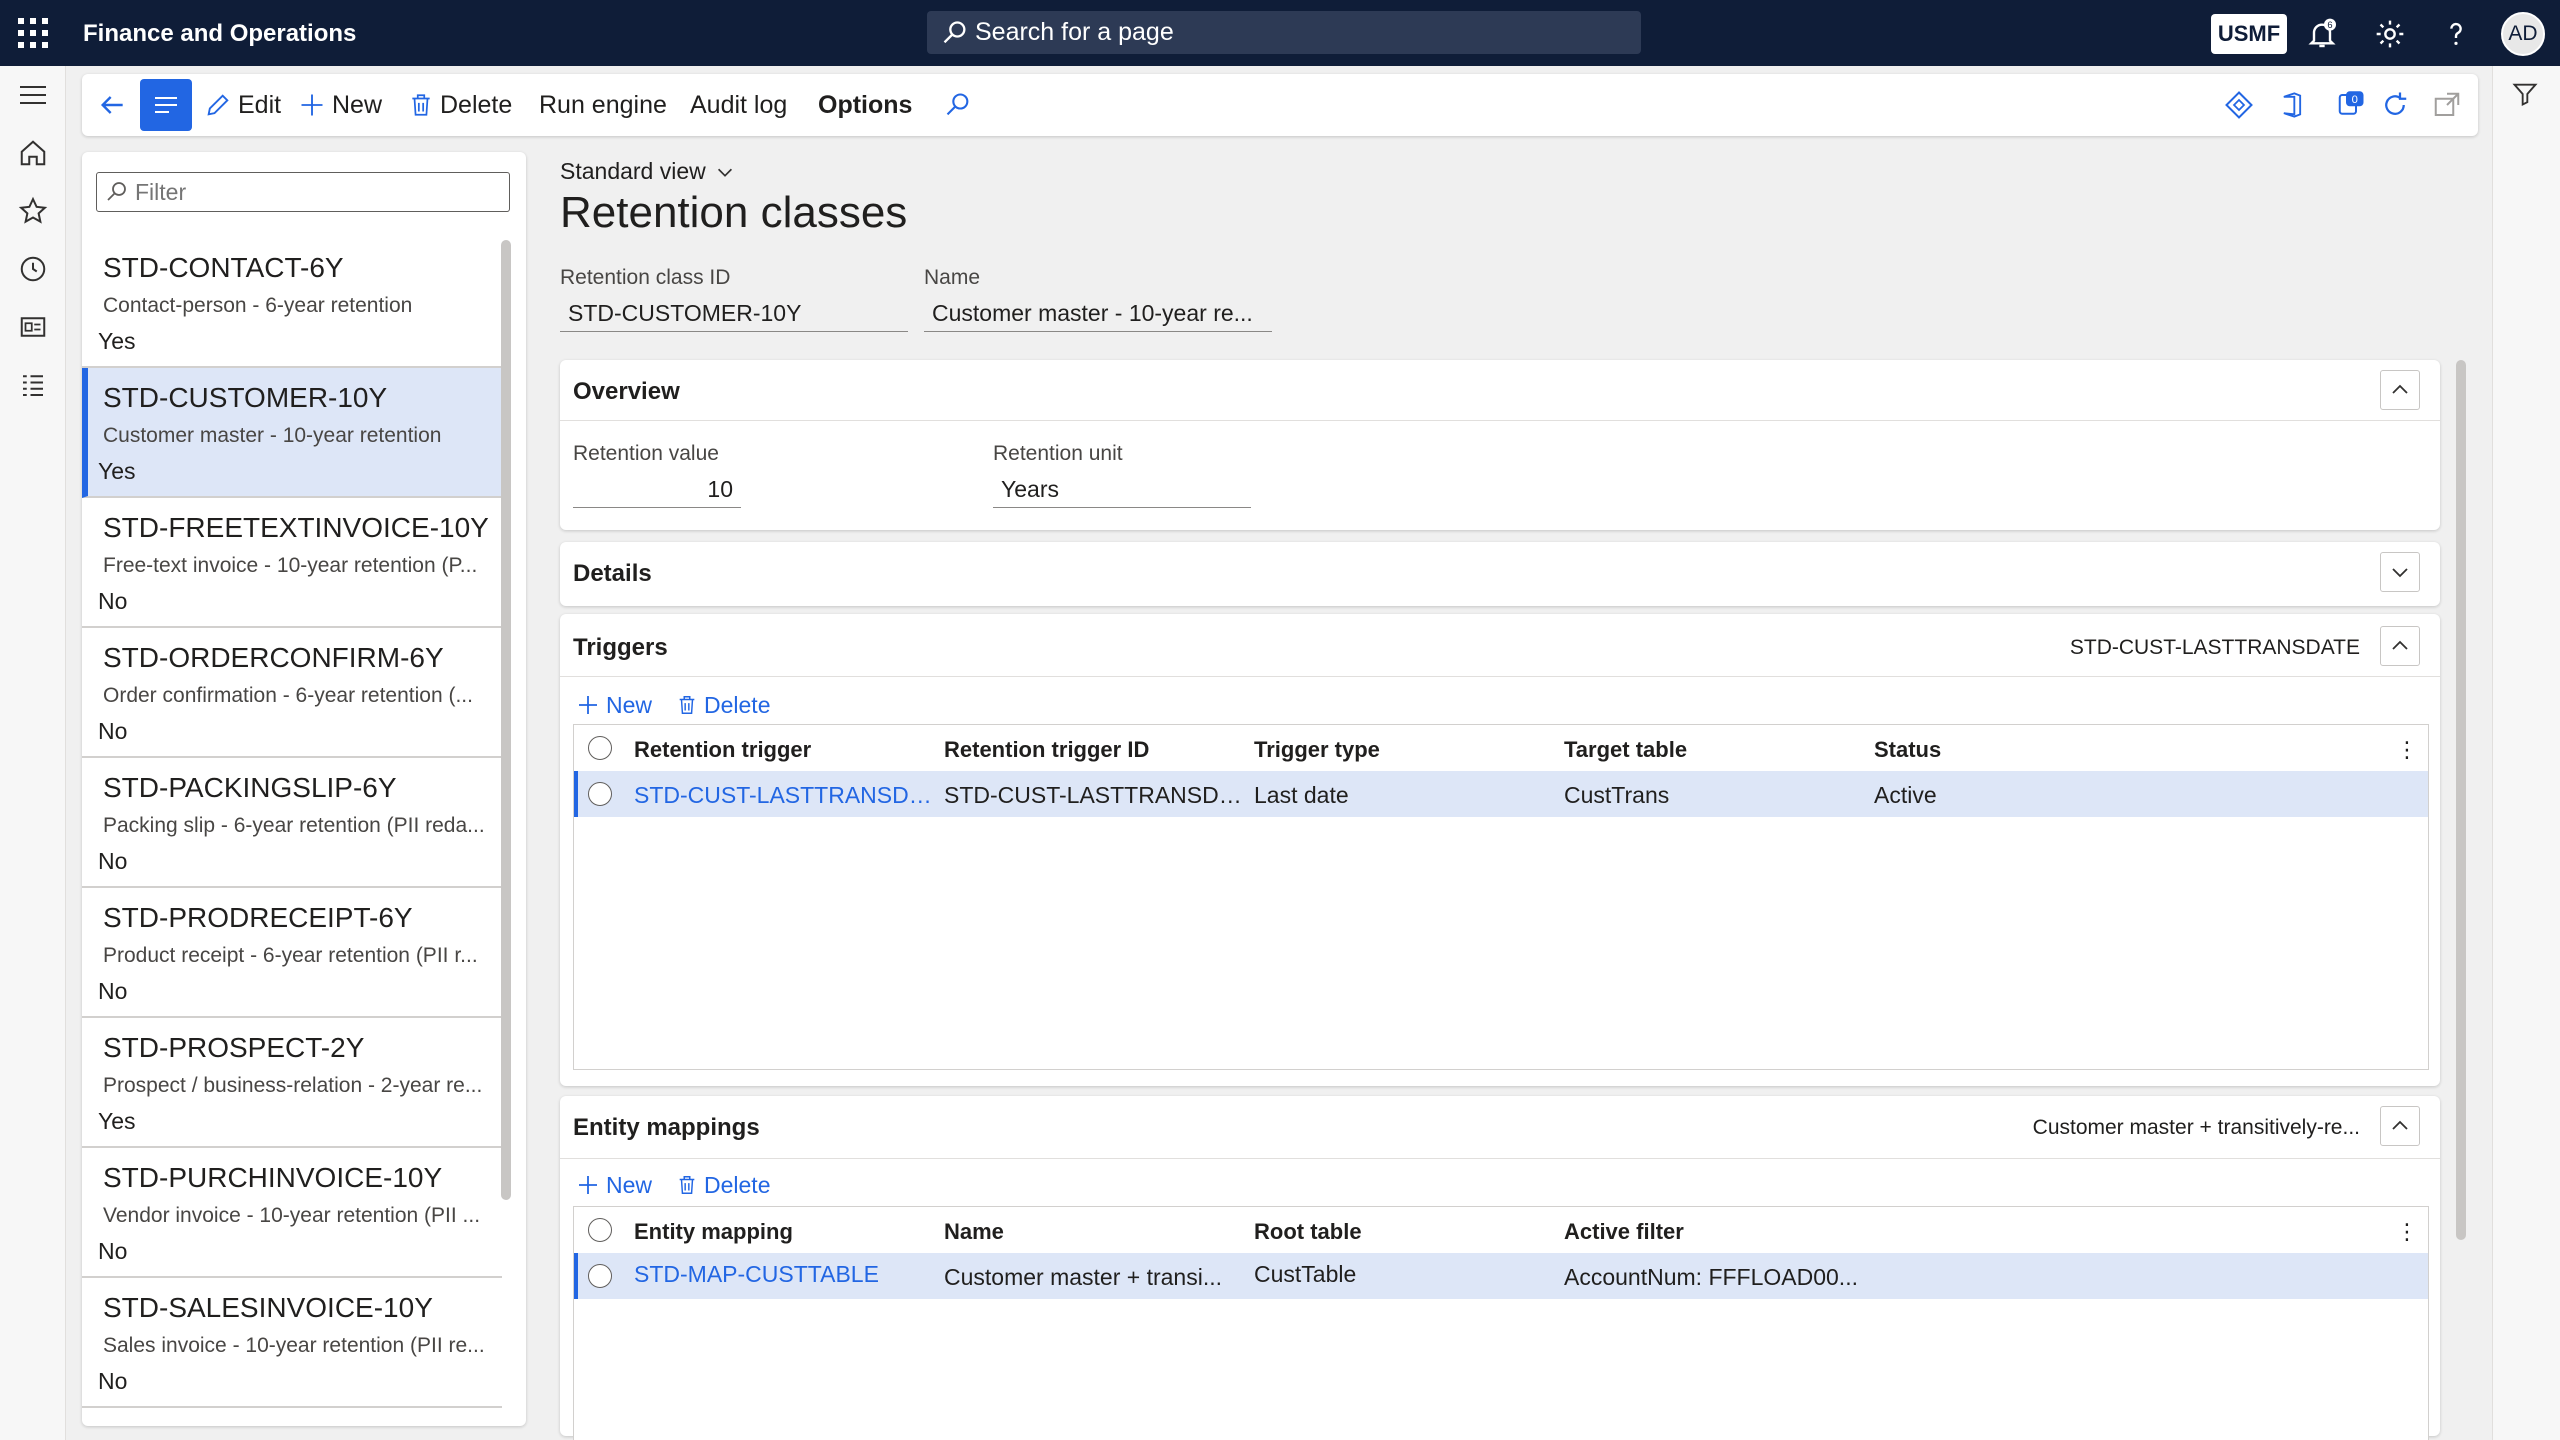  I want to click on question-icon, so click(2456, 33).